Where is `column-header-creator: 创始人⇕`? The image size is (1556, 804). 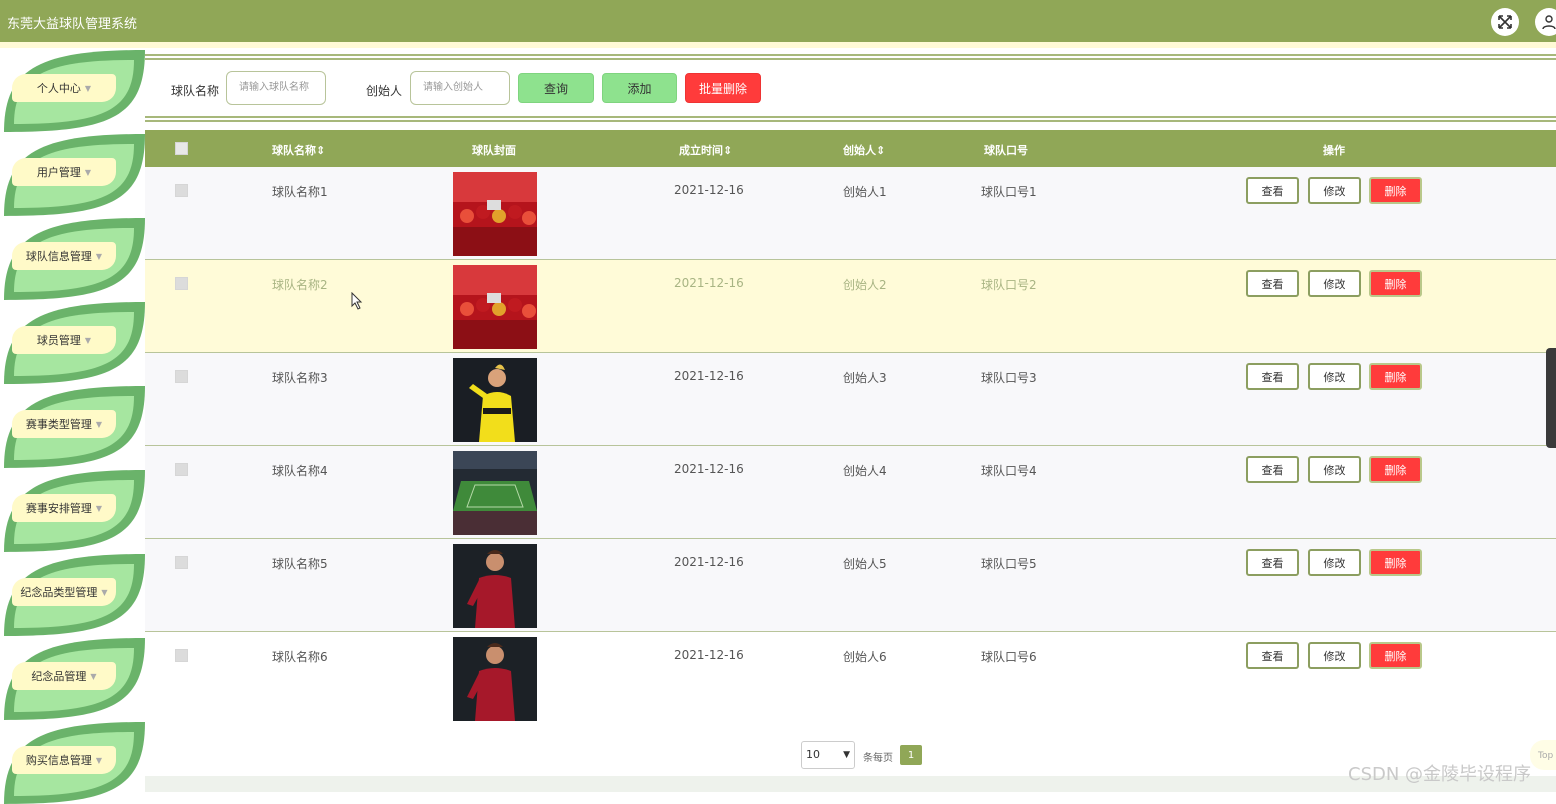 column-header-creator: 创始人⇕ is located at coordinates (864, 150).